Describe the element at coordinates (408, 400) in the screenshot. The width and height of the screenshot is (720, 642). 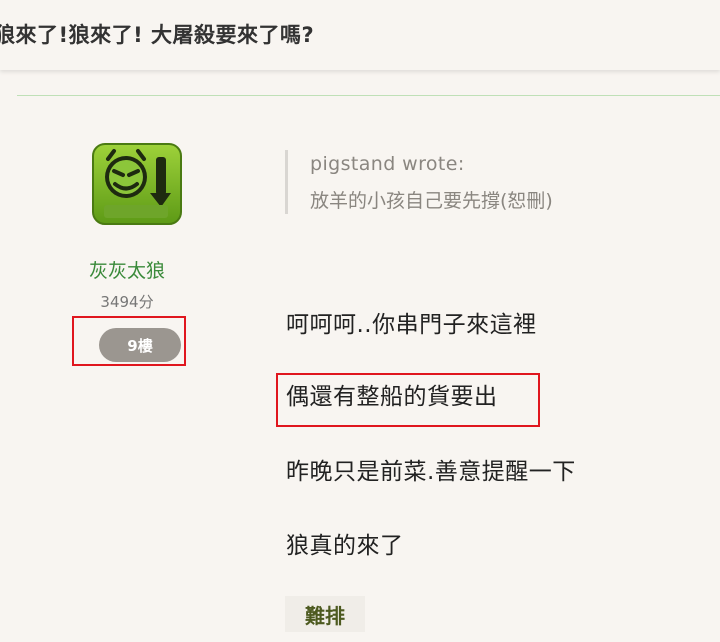
I see `text-highlight-box` at that location.